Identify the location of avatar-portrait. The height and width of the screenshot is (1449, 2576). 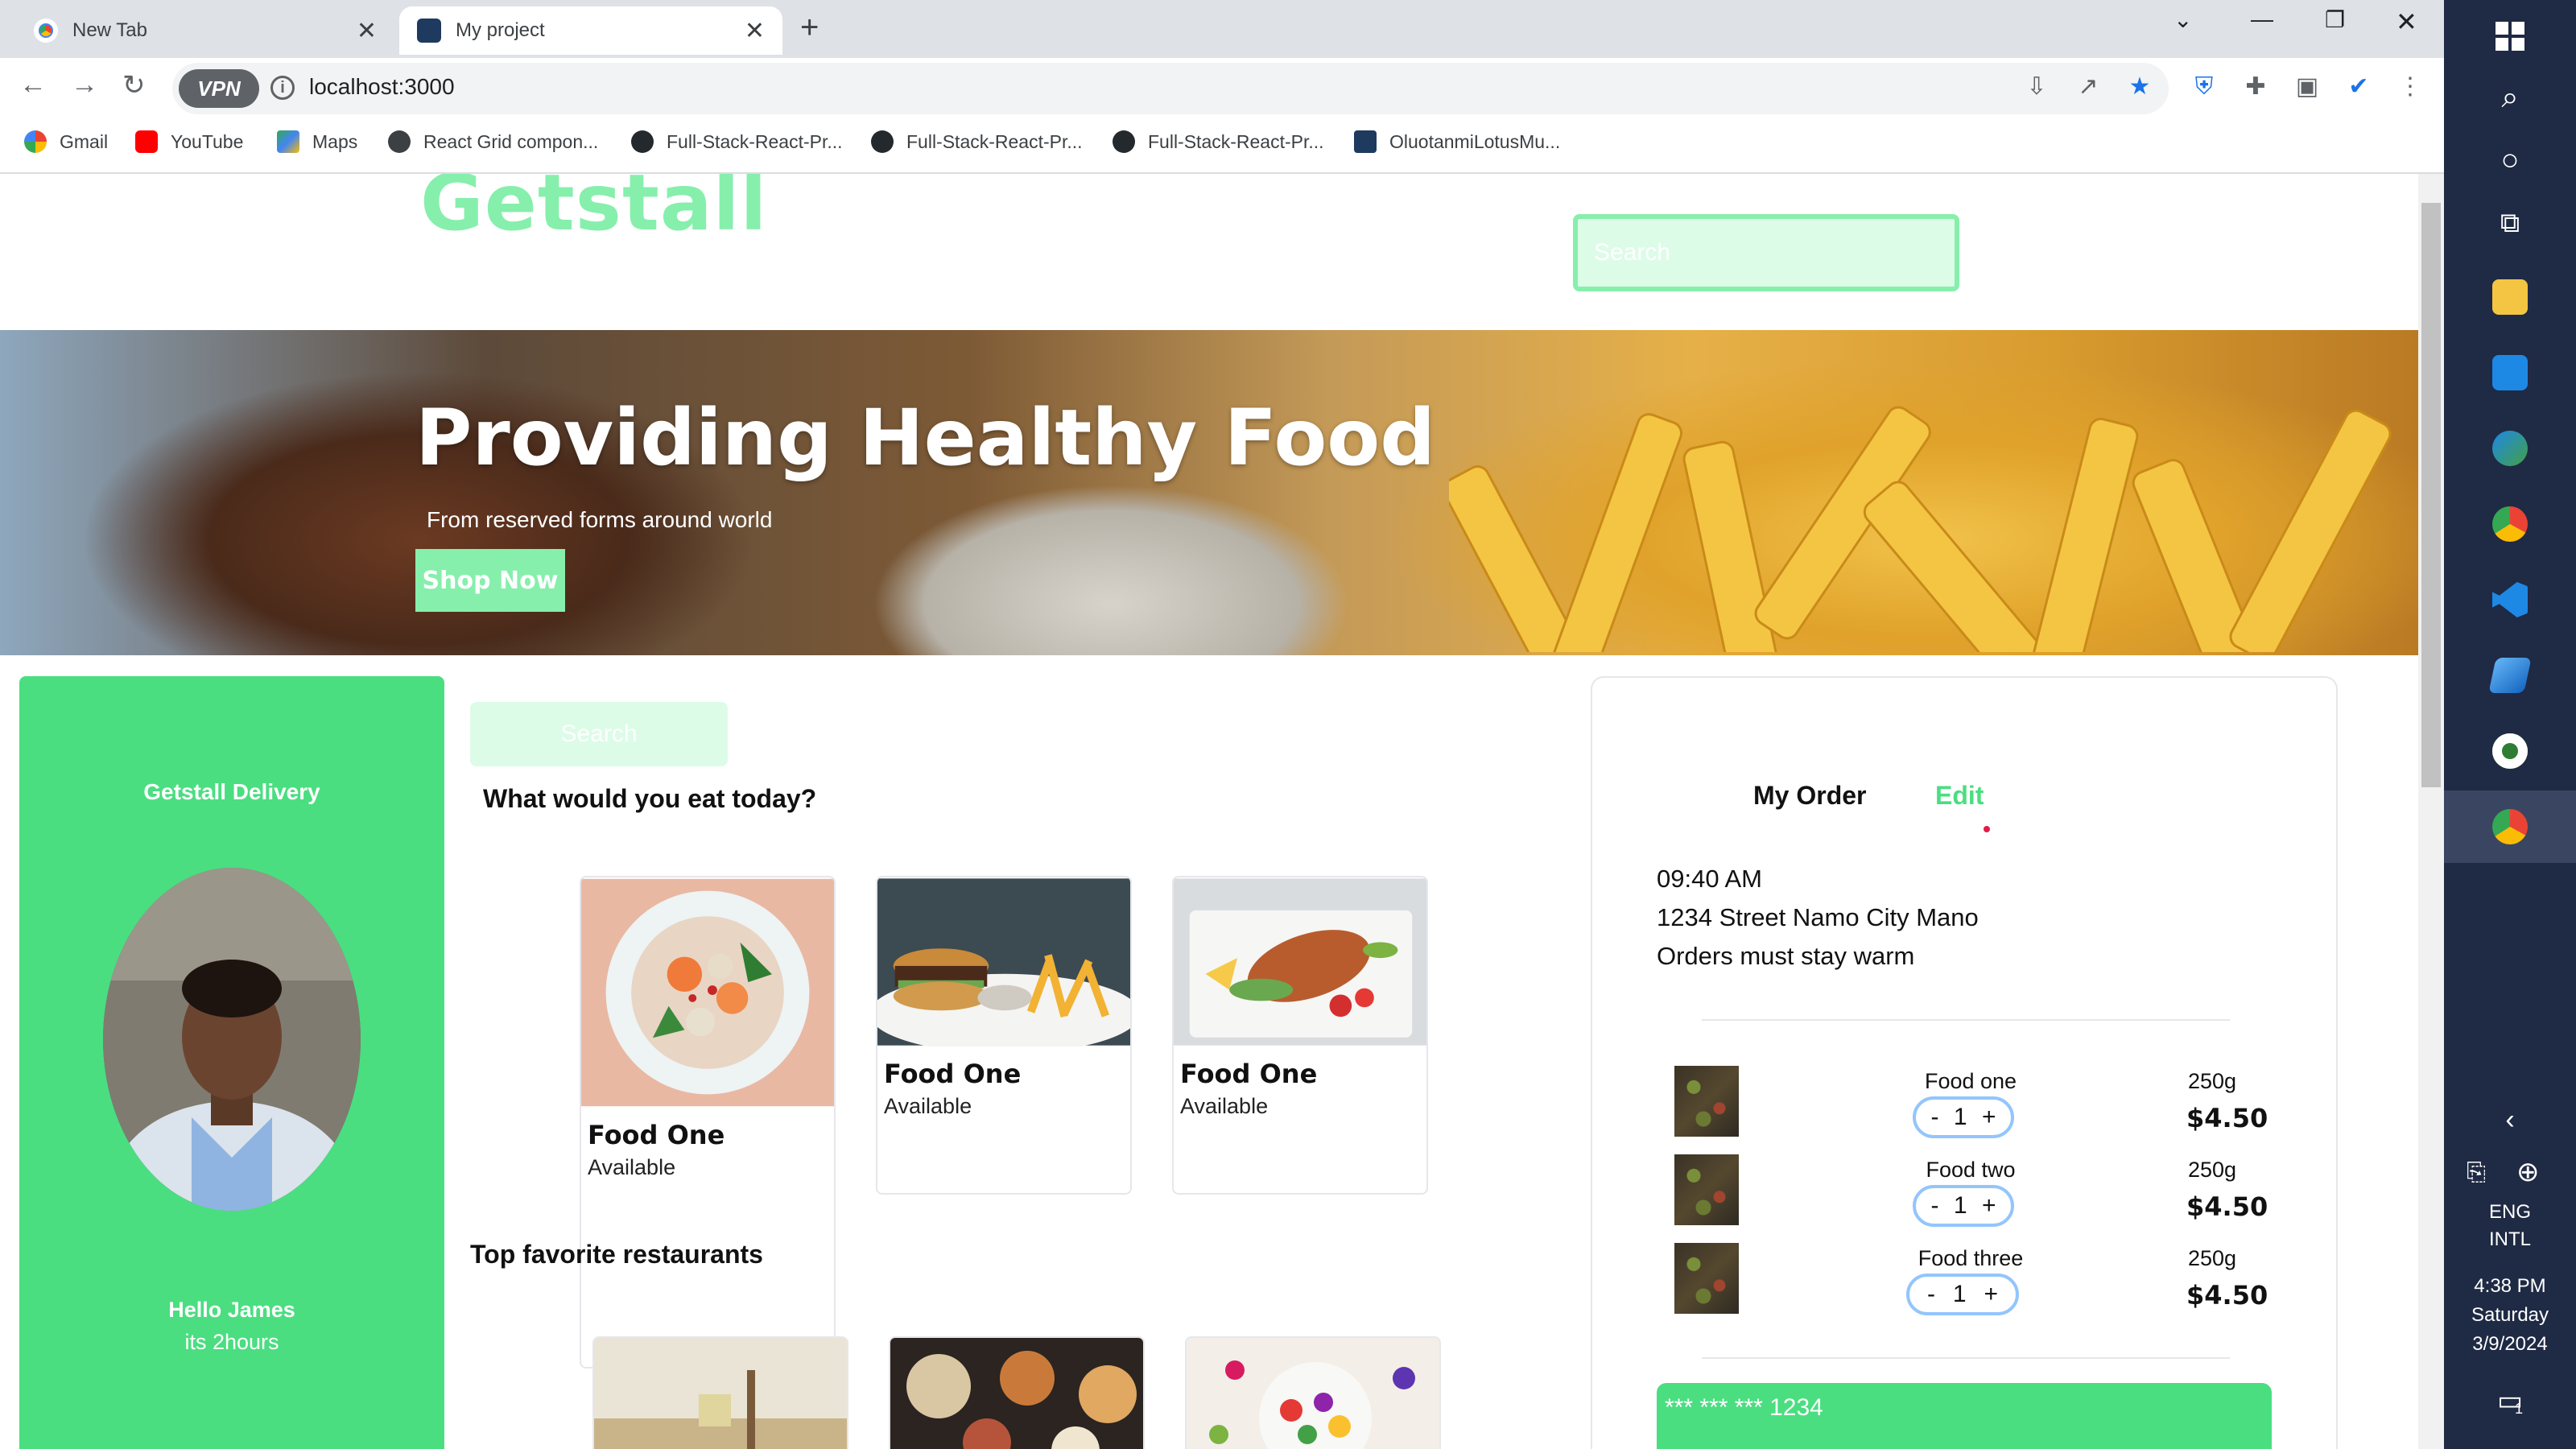
(232, 1039).